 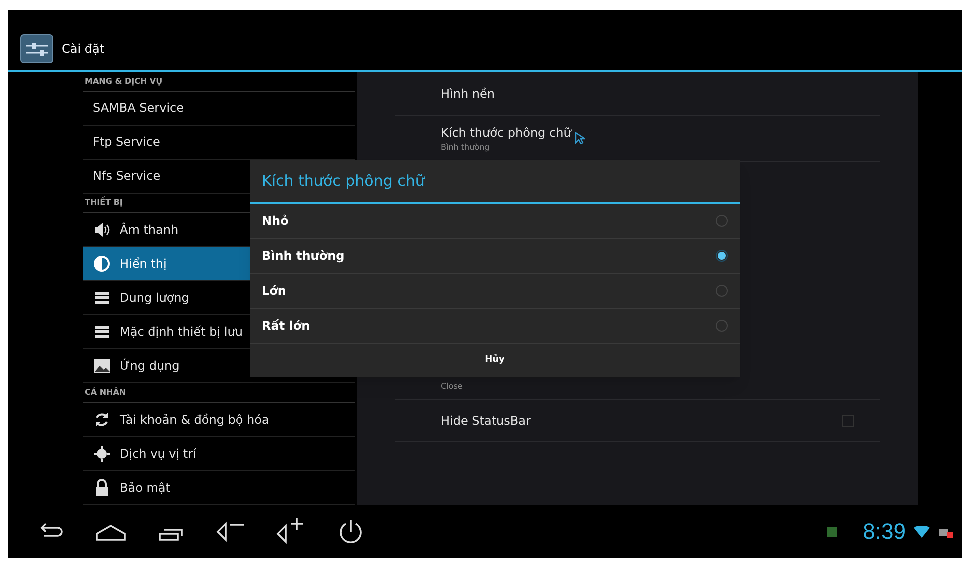 I want to click on checkbox, so click(x=848, y=420).